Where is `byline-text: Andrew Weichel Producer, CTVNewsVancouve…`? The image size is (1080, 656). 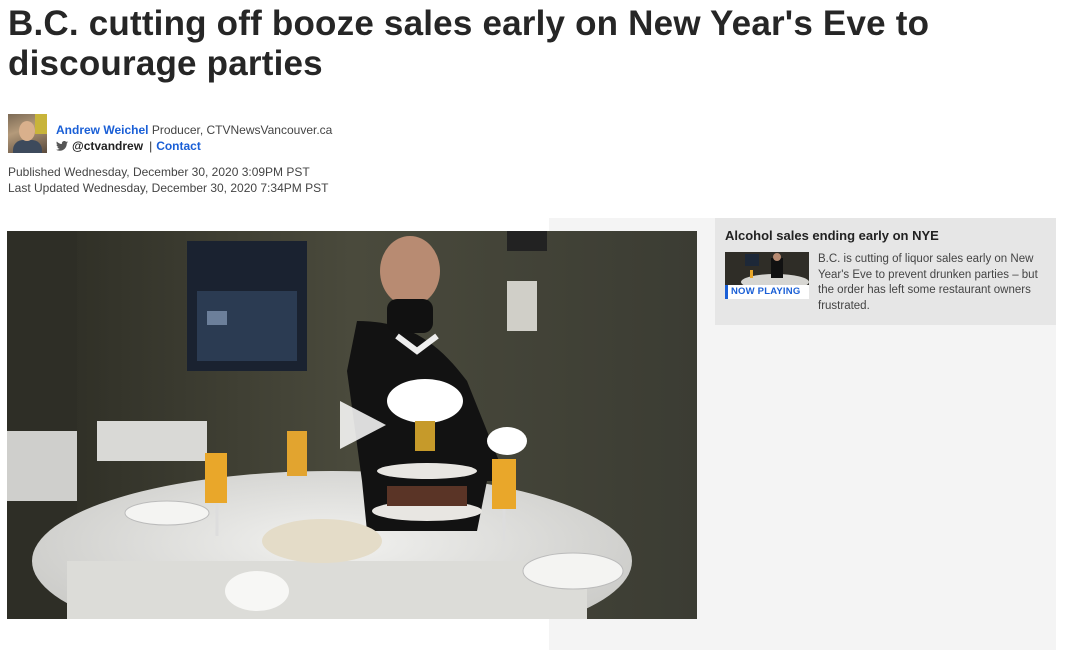
byline-text: Andrew Weichel Producer, CTVNewsVancouve… is located at coordinates (194, 138).